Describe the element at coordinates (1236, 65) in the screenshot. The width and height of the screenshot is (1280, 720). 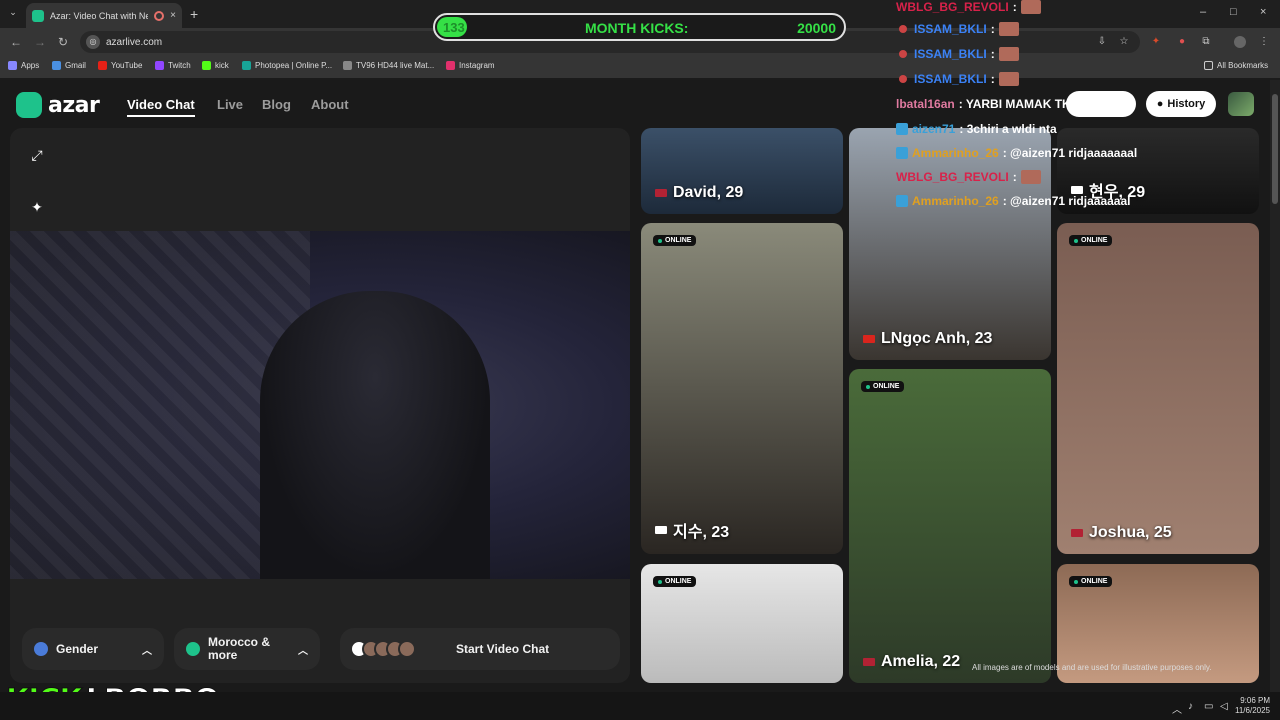
I see `all-bookmarks: All Bookmarks` at that location.